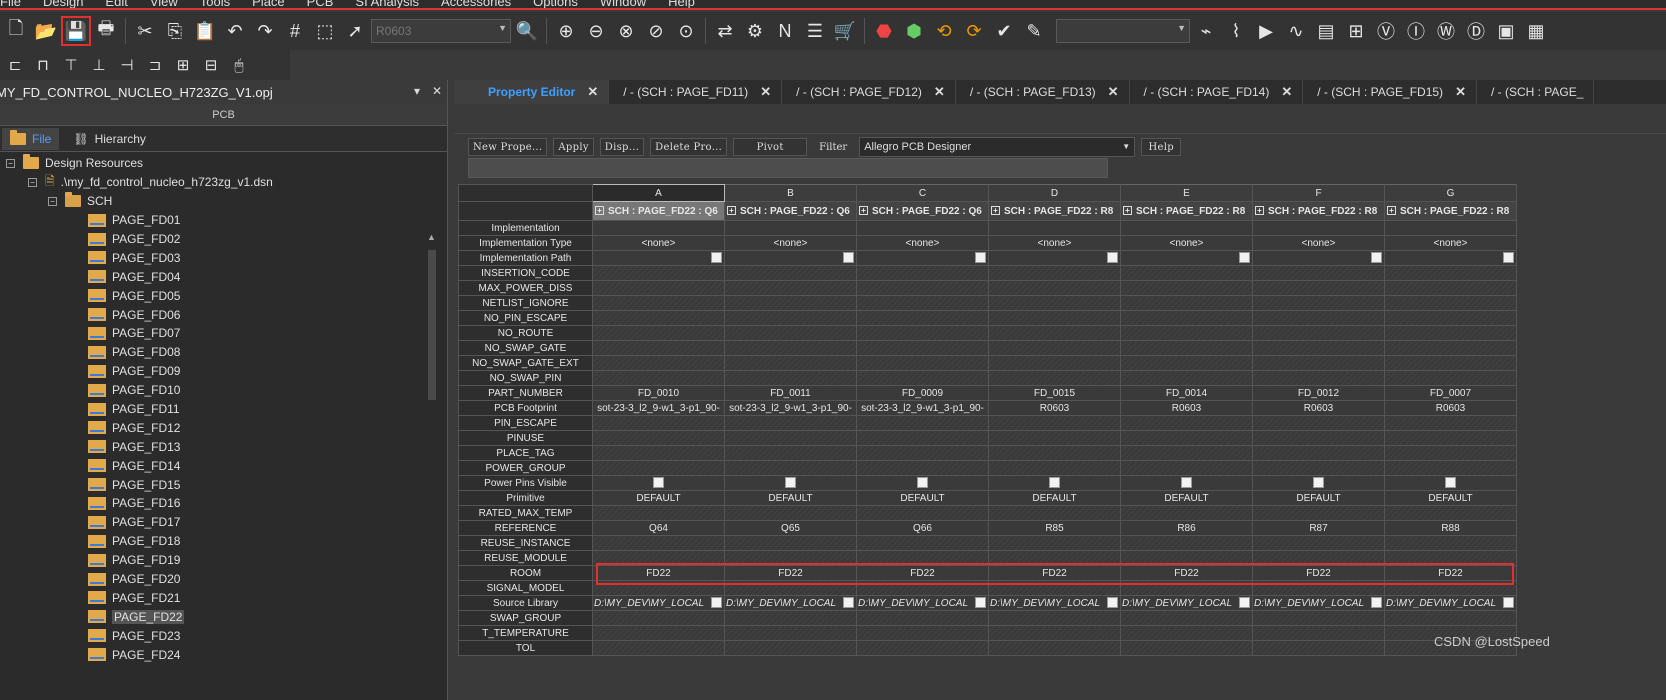 The width and height of the screenshot is (1666, 700). What do you see at coordinates (145, 31) in the screenshot?
I see `cut-icon: ✂` at bounding box center [145, 31].